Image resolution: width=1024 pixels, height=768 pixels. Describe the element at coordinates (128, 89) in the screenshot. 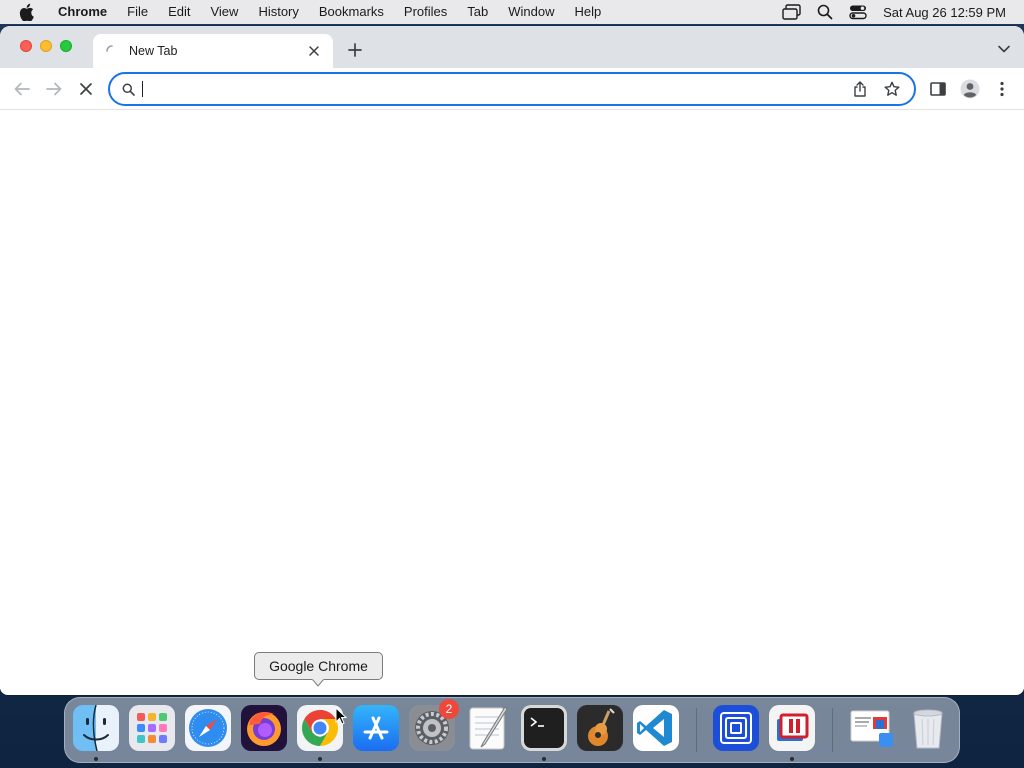

I see `search-icon` at that location.